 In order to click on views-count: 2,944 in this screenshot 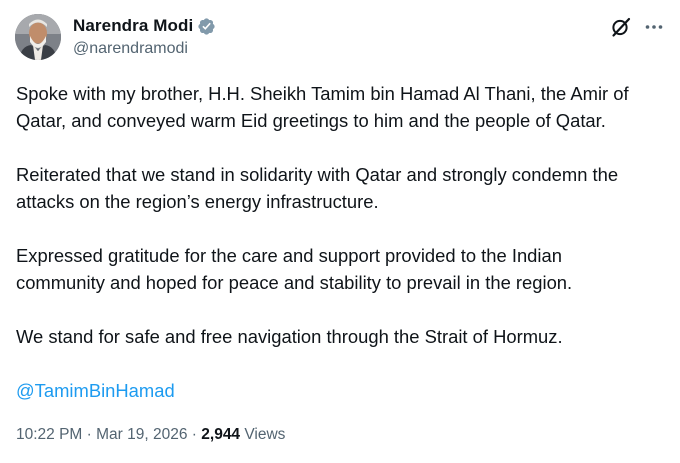, I will do `click(220, 434)`.